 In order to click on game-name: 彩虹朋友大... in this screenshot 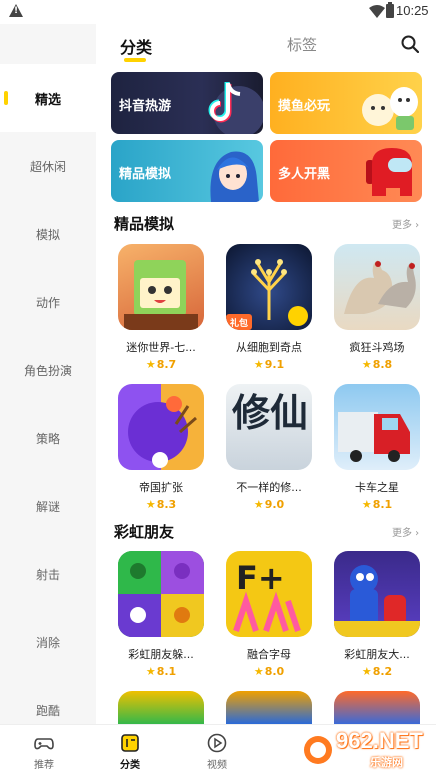, I will do `click(377, 654)`.